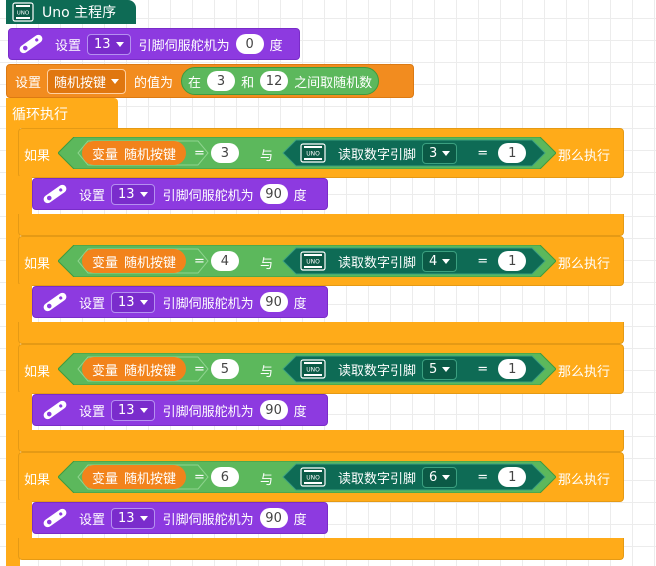  Describe the element at coordinates (224, 153) in the screenshot. I see `compare-value-input: 3` at that location.